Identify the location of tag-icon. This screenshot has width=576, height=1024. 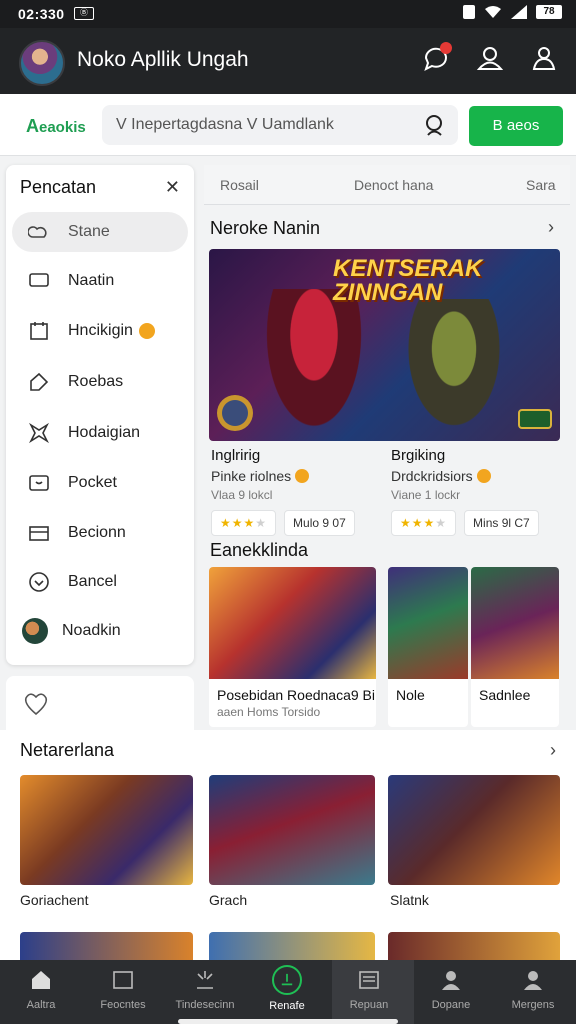
(39, 381).